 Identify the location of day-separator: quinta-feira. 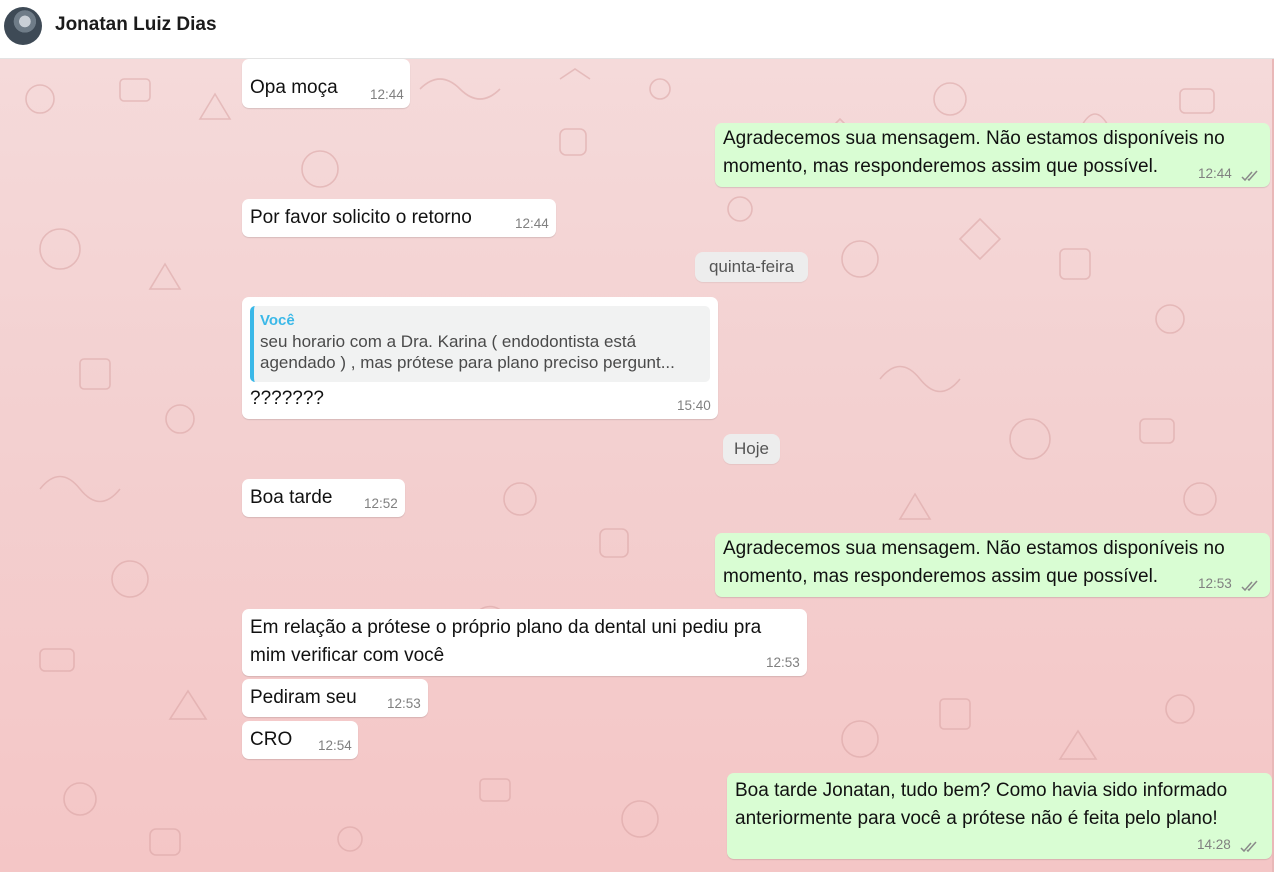
(751, 267).